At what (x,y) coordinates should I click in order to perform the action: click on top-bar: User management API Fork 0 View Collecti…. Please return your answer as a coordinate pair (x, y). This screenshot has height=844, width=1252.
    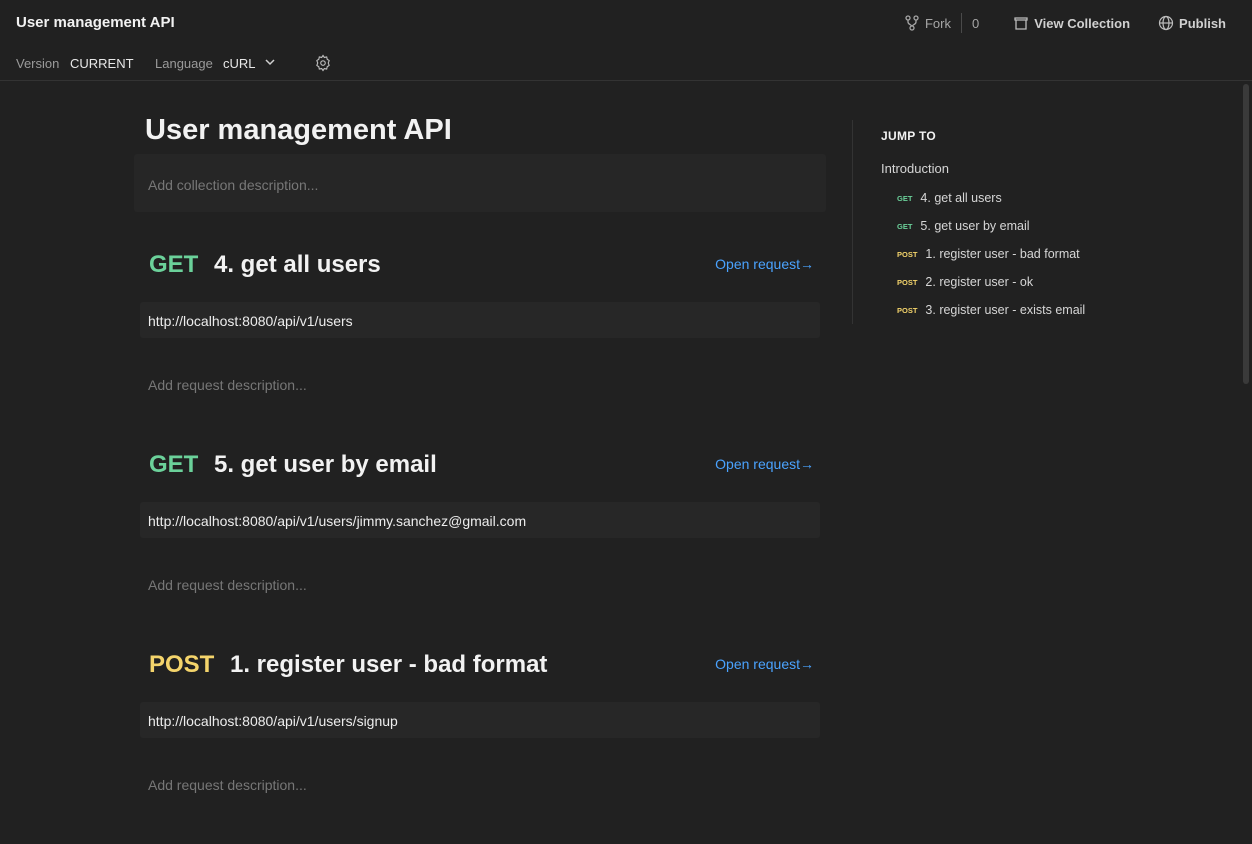
    Looking at the image, I should click on (626, 23).